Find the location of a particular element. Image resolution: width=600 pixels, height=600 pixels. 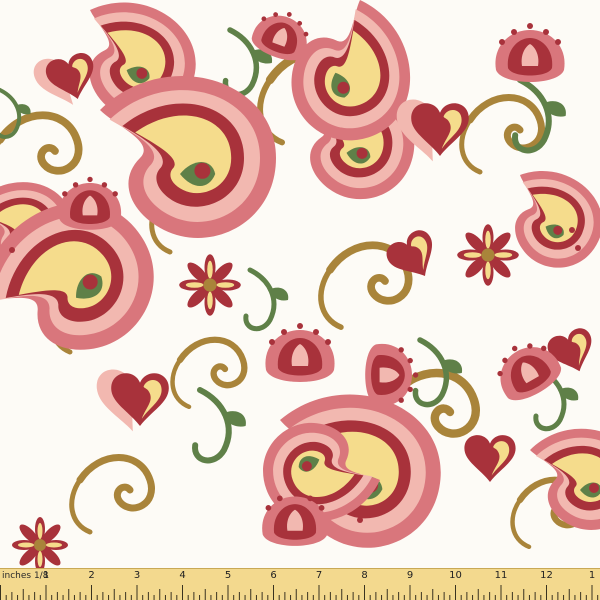

ruler-number: 3 is located at coordinates (137, 575).